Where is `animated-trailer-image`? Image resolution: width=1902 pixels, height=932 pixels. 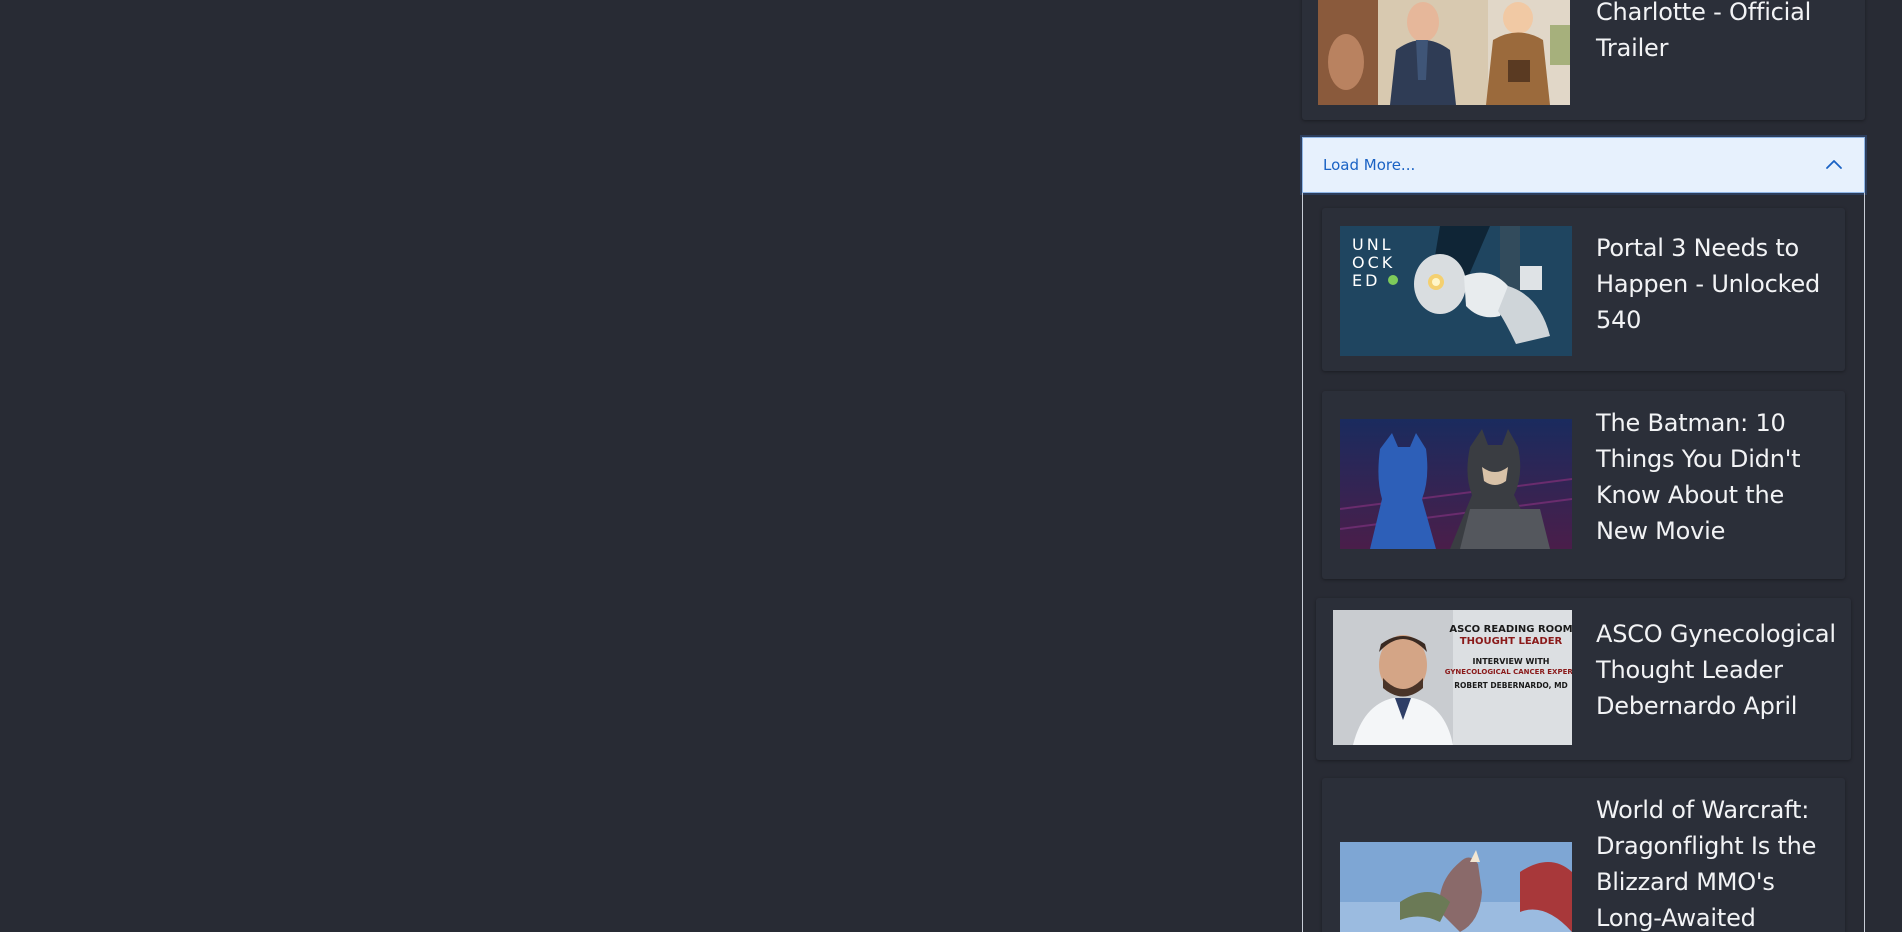 animated-trailer-image is located at coordinates (1444, 52).